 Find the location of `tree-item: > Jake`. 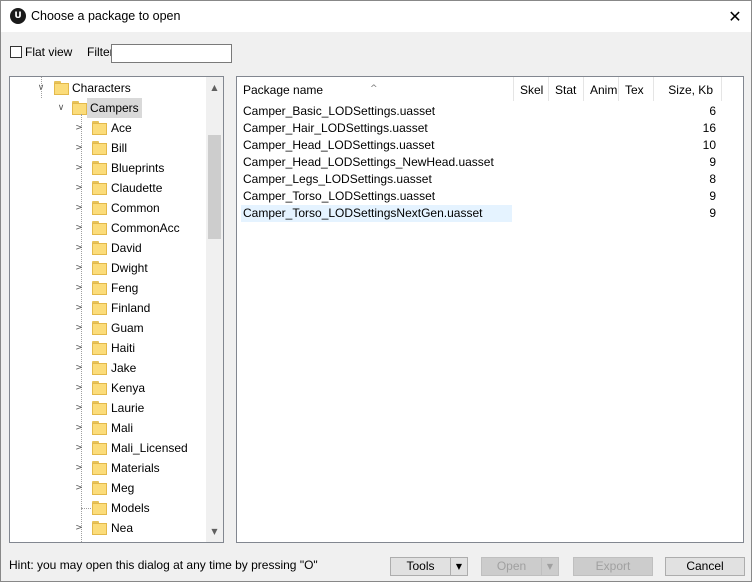

tree-item: > Jake is located at coordinates (108, 368).